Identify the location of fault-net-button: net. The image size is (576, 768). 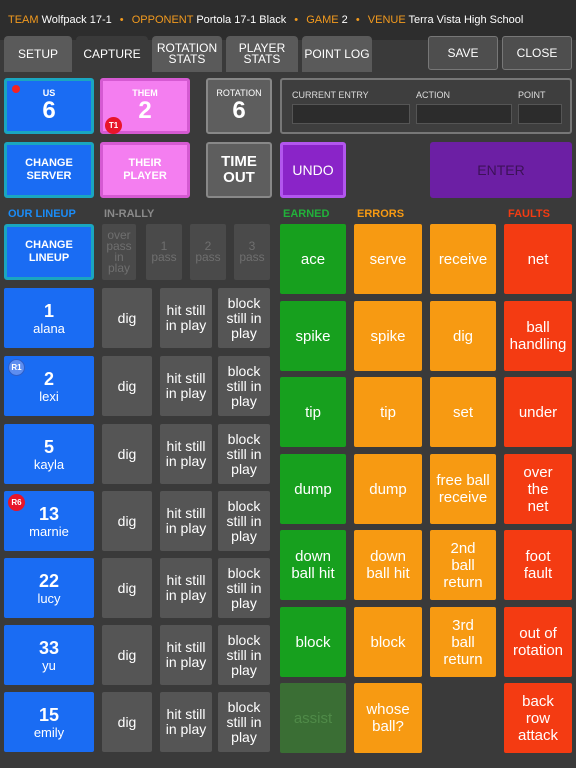
(538, 259).